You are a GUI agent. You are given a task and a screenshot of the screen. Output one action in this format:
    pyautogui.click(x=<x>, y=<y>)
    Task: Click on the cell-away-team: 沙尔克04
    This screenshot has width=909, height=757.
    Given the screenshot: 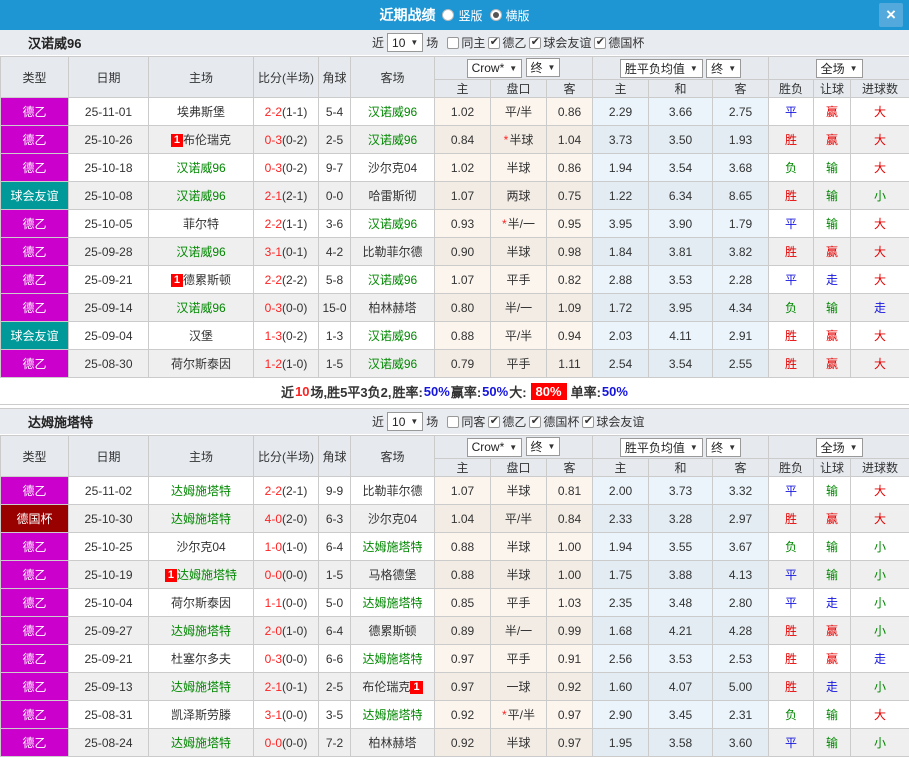 What is the action you would take?
    pyautogui.click(x=393, y=168)
    